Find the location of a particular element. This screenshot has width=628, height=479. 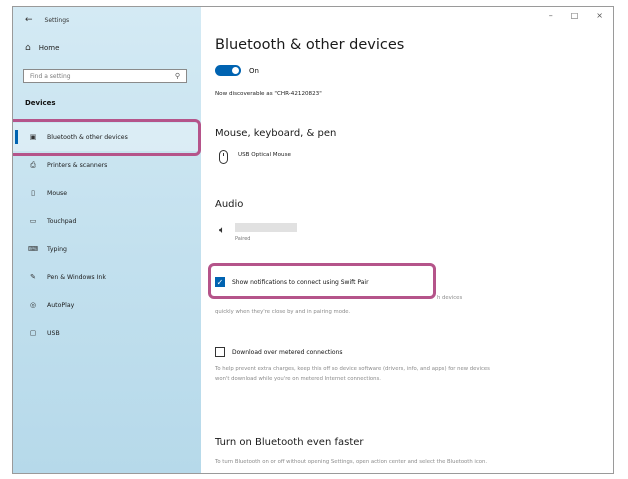

search-placeholder: Find a setting is located at coordinates (50, 76).